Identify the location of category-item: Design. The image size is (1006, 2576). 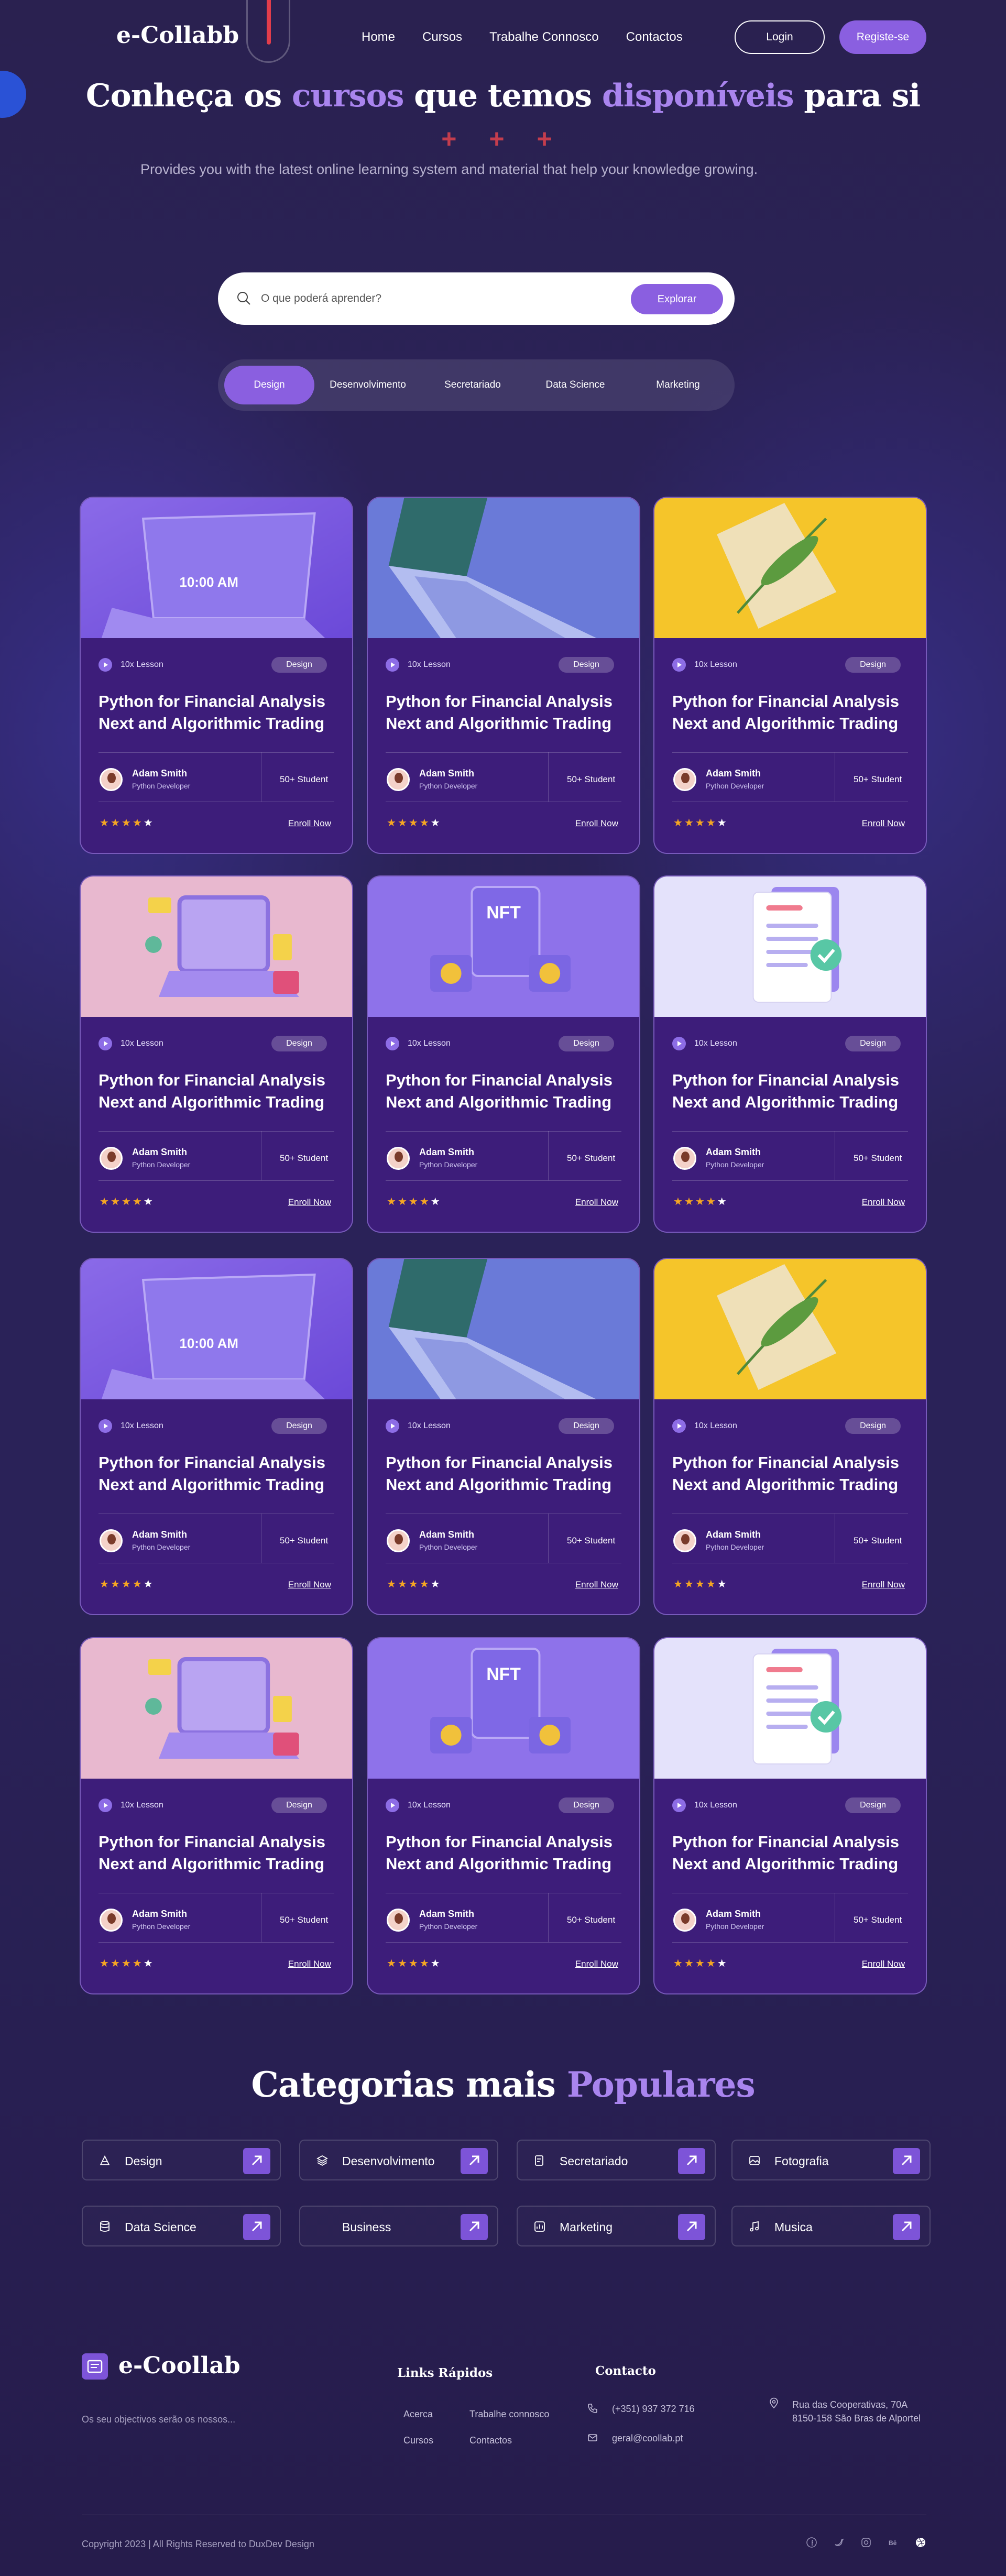
(181, 2160).